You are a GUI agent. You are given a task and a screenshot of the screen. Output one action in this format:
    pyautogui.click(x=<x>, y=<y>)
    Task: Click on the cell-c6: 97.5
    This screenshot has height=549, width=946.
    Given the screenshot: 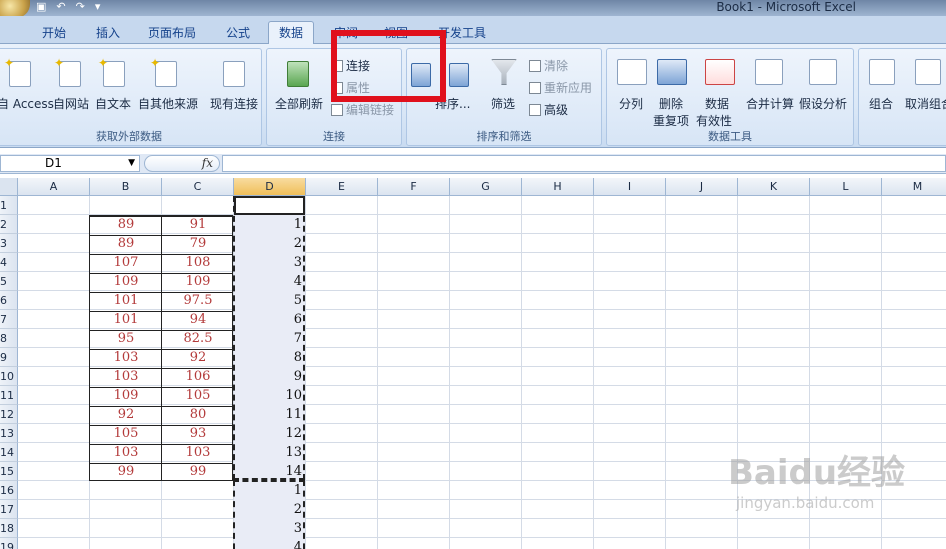 What is the action you would take?
    pyautogui.click(x=198, y=300)
    